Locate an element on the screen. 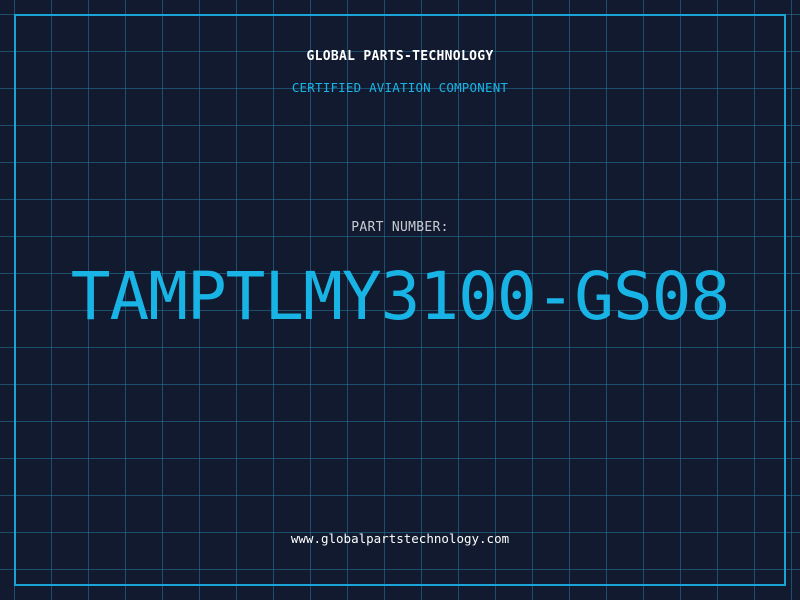 This screenshot has height=600, width=800. certification-subtitle: CERTIFIED AVIATION COMPONENT is located at coordinates (400, 87).